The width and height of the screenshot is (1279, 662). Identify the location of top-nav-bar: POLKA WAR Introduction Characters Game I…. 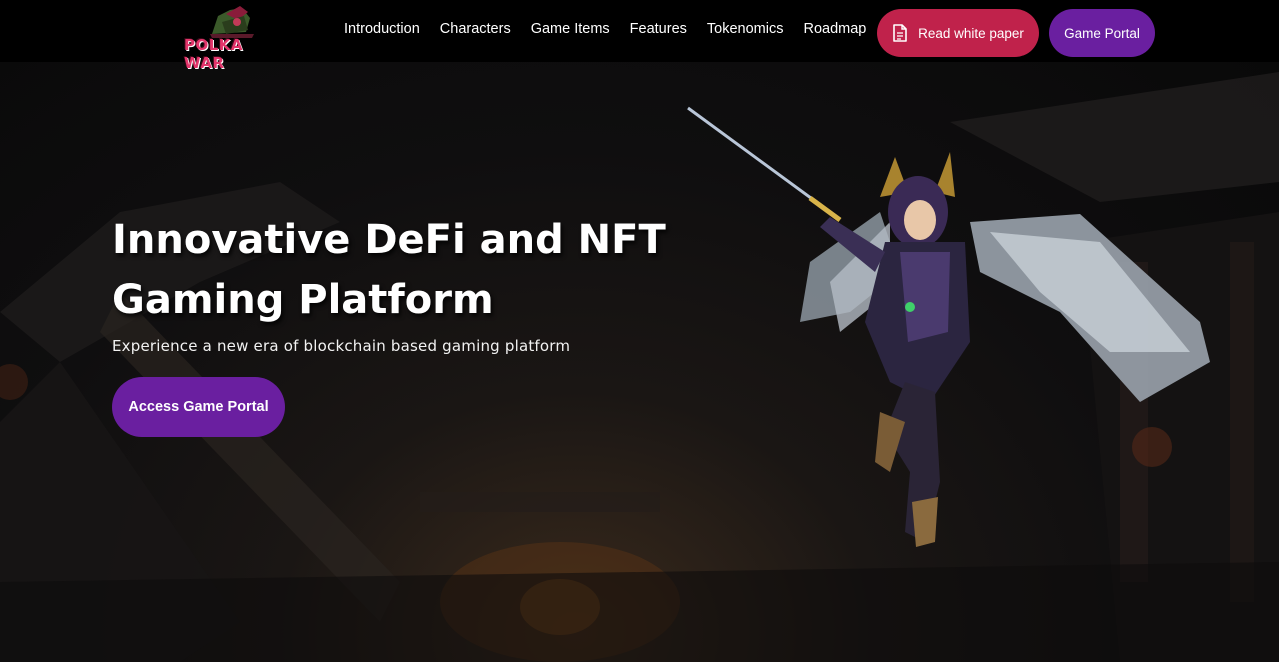
(639, 36).